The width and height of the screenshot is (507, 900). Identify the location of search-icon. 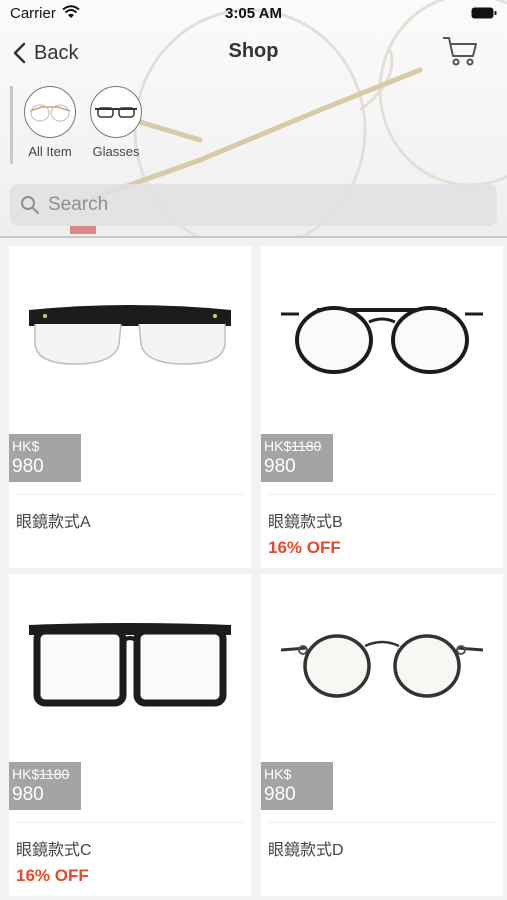
(30, 205).